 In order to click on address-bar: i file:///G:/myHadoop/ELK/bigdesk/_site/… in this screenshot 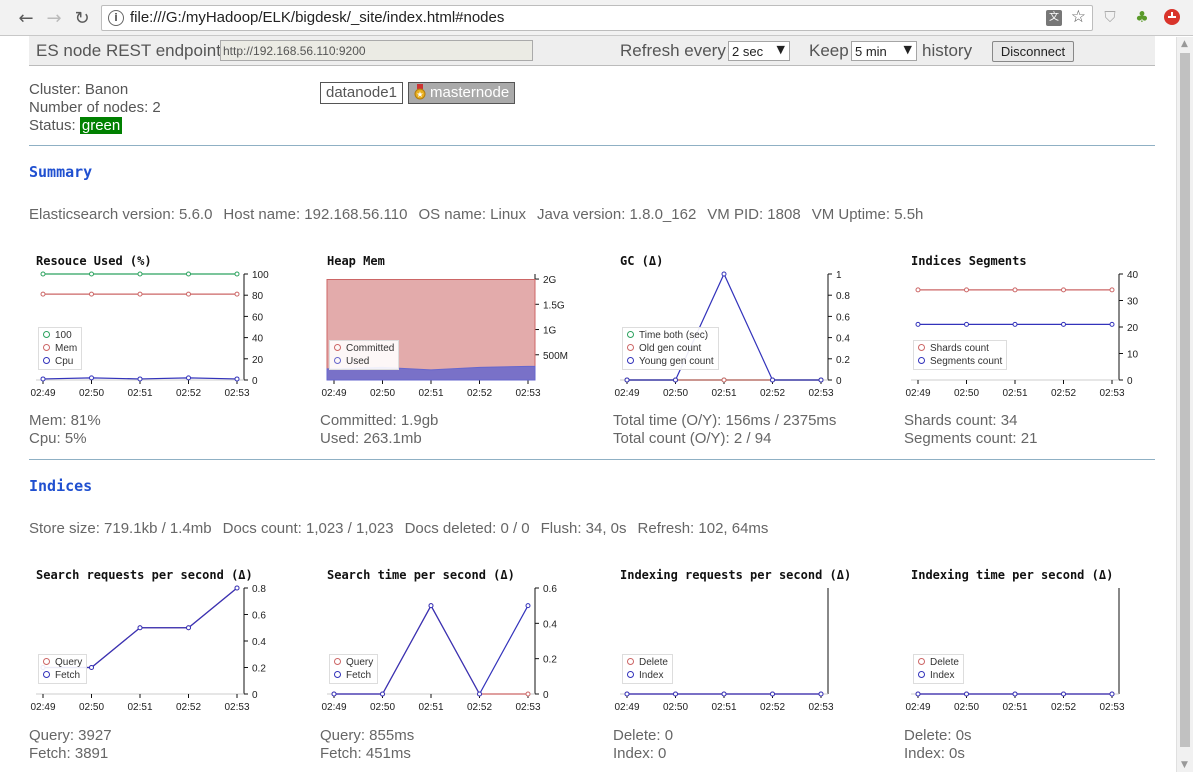, I will do `click(597, 18)`.